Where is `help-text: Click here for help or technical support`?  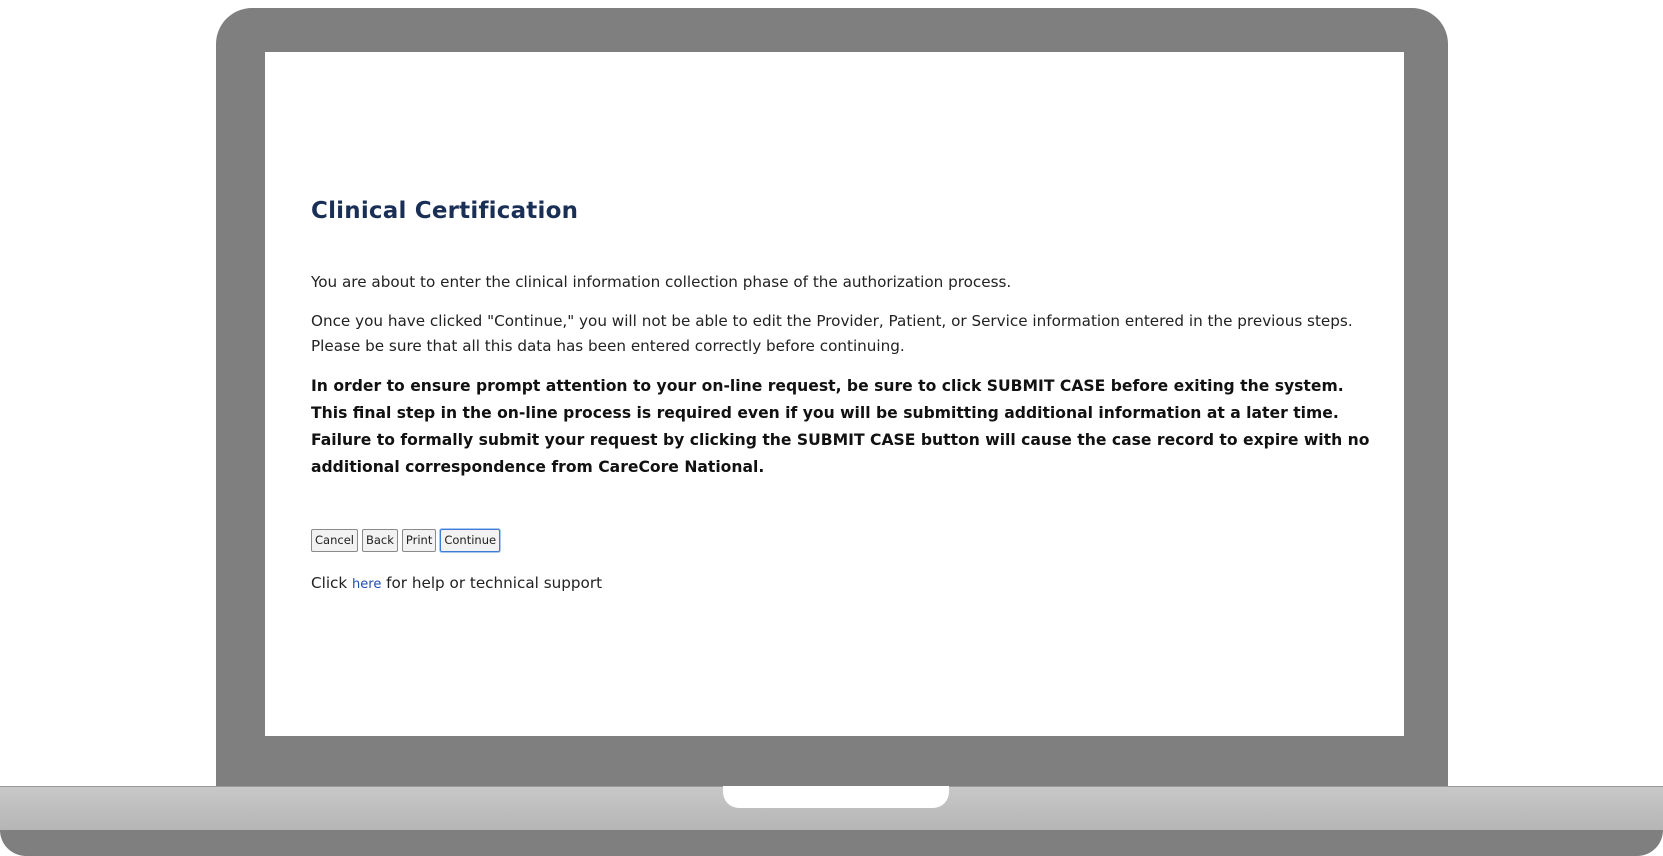
help-text: Click here for help or technical support is located at coordinates (841, 583).